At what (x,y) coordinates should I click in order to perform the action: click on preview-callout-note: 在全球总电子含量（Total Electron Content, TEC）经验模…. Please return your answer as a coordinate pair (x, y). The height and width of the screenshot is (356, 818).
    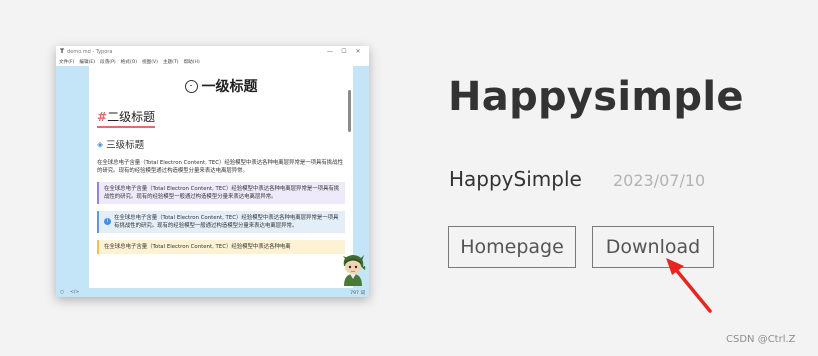
    Looking at the image, I should click on (221, 193).